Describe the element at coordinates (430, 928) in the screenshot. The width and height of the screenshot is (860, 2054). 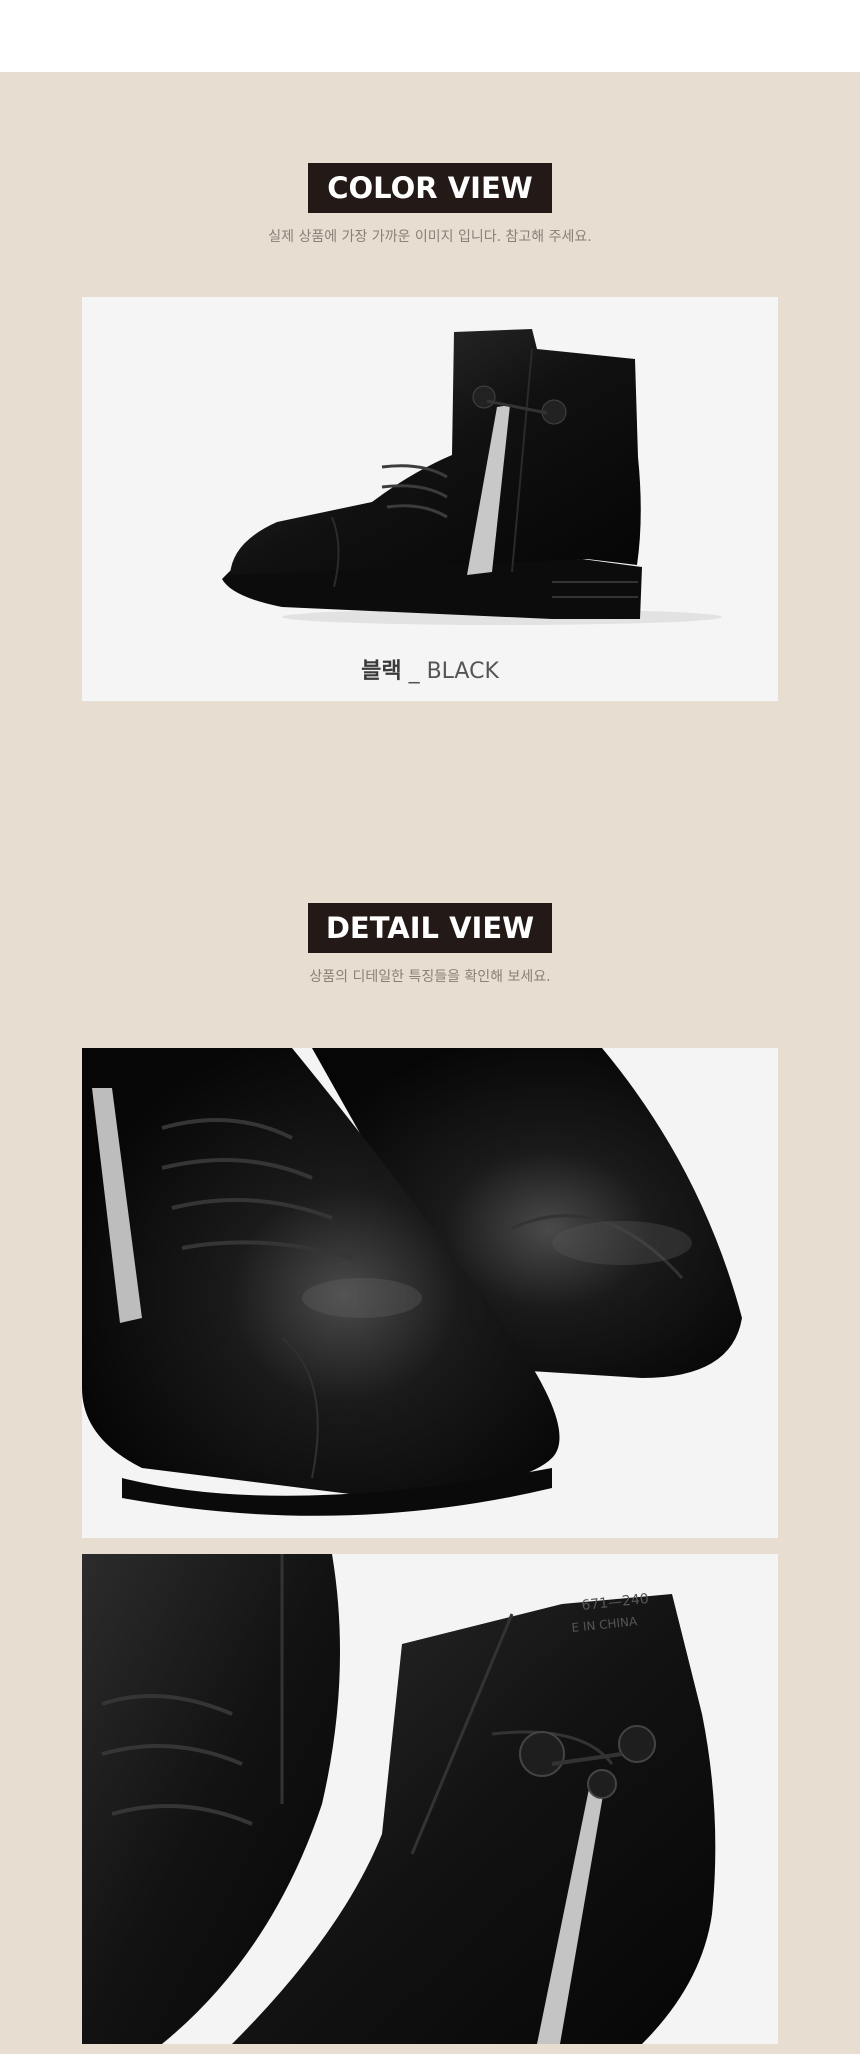
I see `detail-view-title: DETAIL VIEW` at that location.